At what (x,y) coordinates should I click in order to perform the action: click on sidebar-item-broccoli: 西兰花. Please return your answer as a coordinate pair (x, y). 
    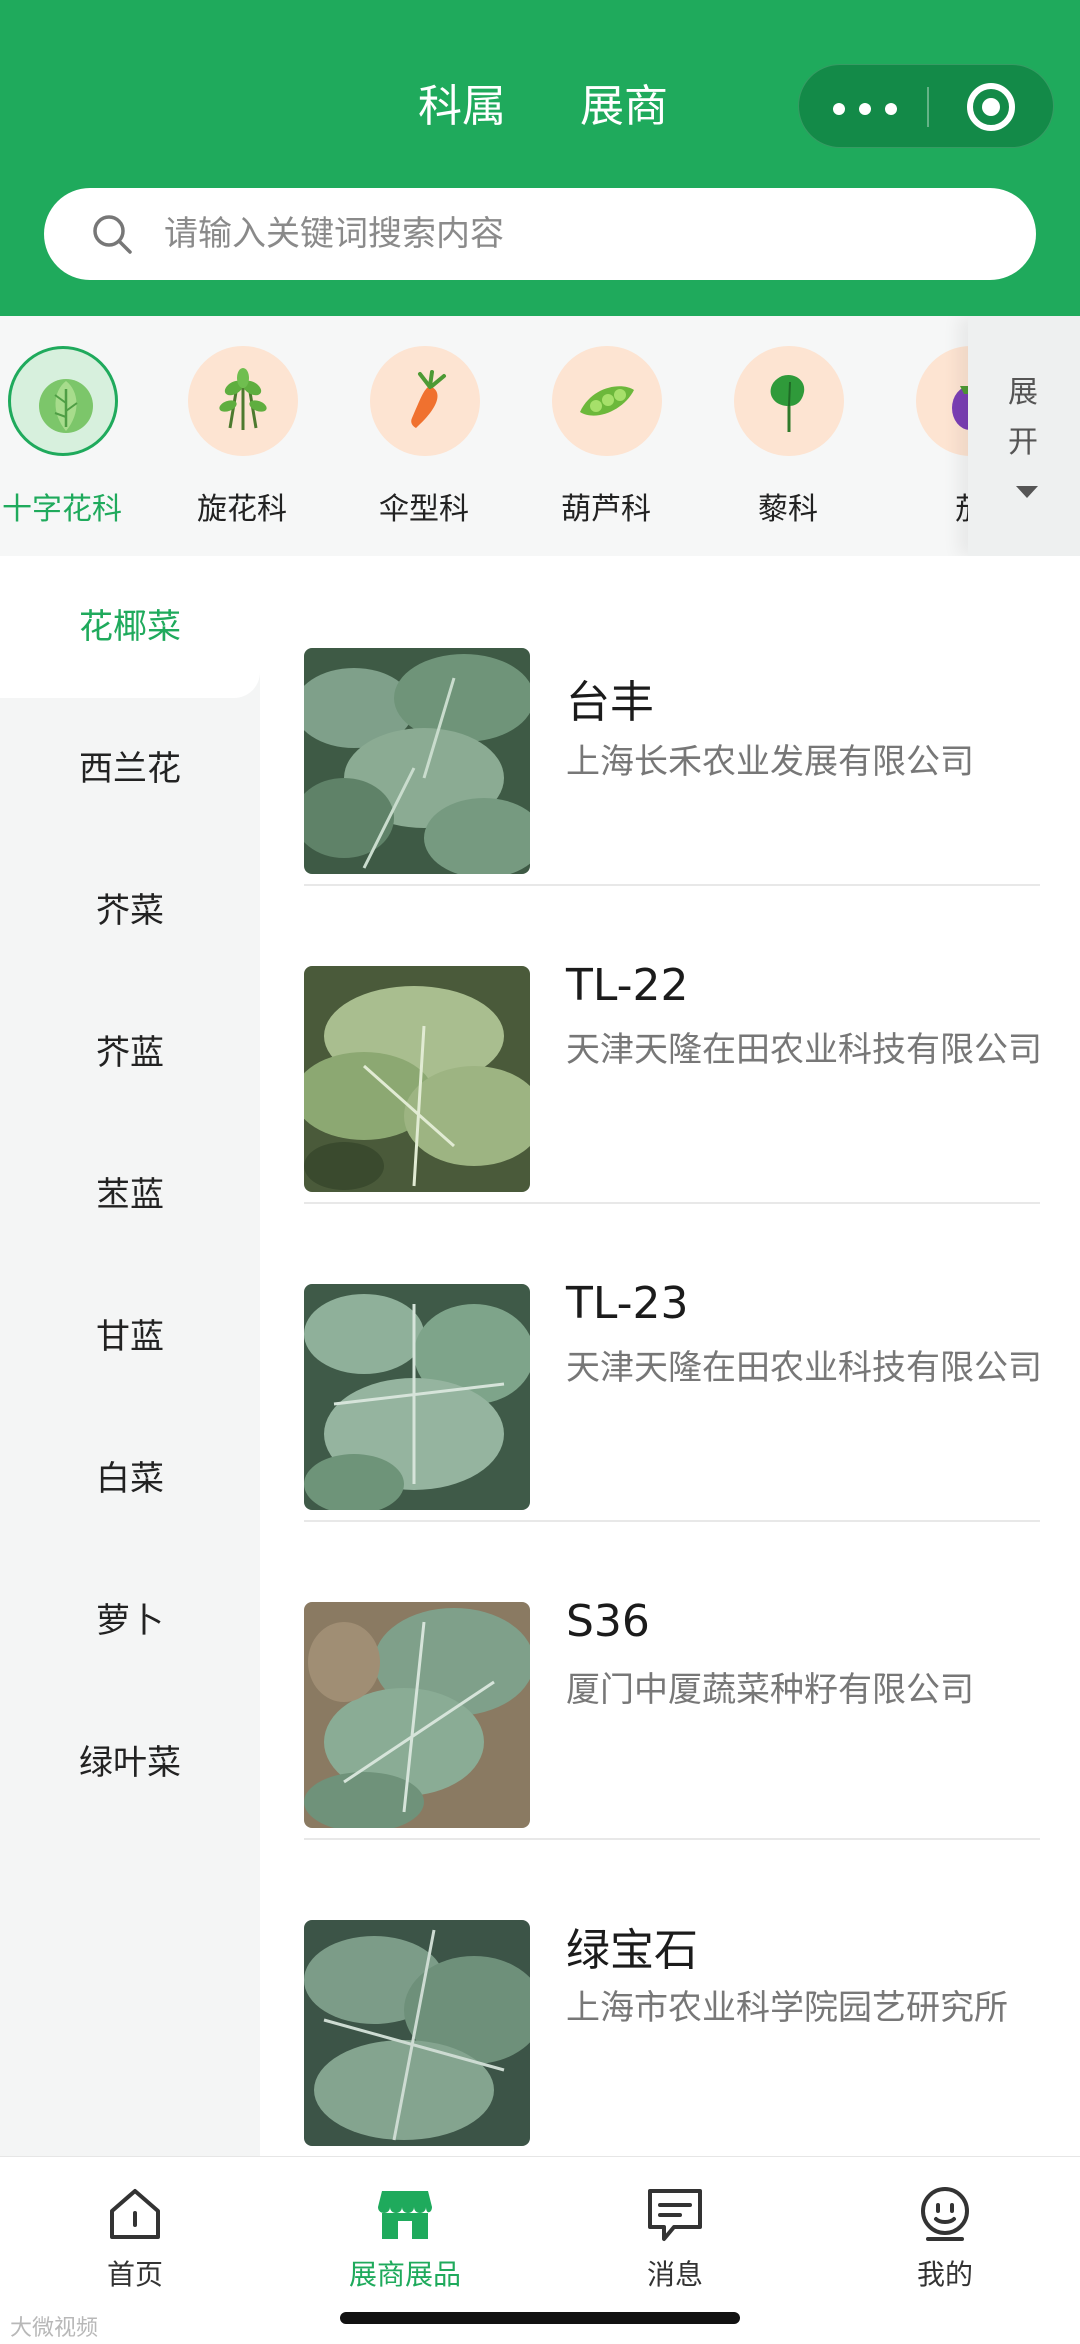
    Looking at the image, I should click on (130, 769).